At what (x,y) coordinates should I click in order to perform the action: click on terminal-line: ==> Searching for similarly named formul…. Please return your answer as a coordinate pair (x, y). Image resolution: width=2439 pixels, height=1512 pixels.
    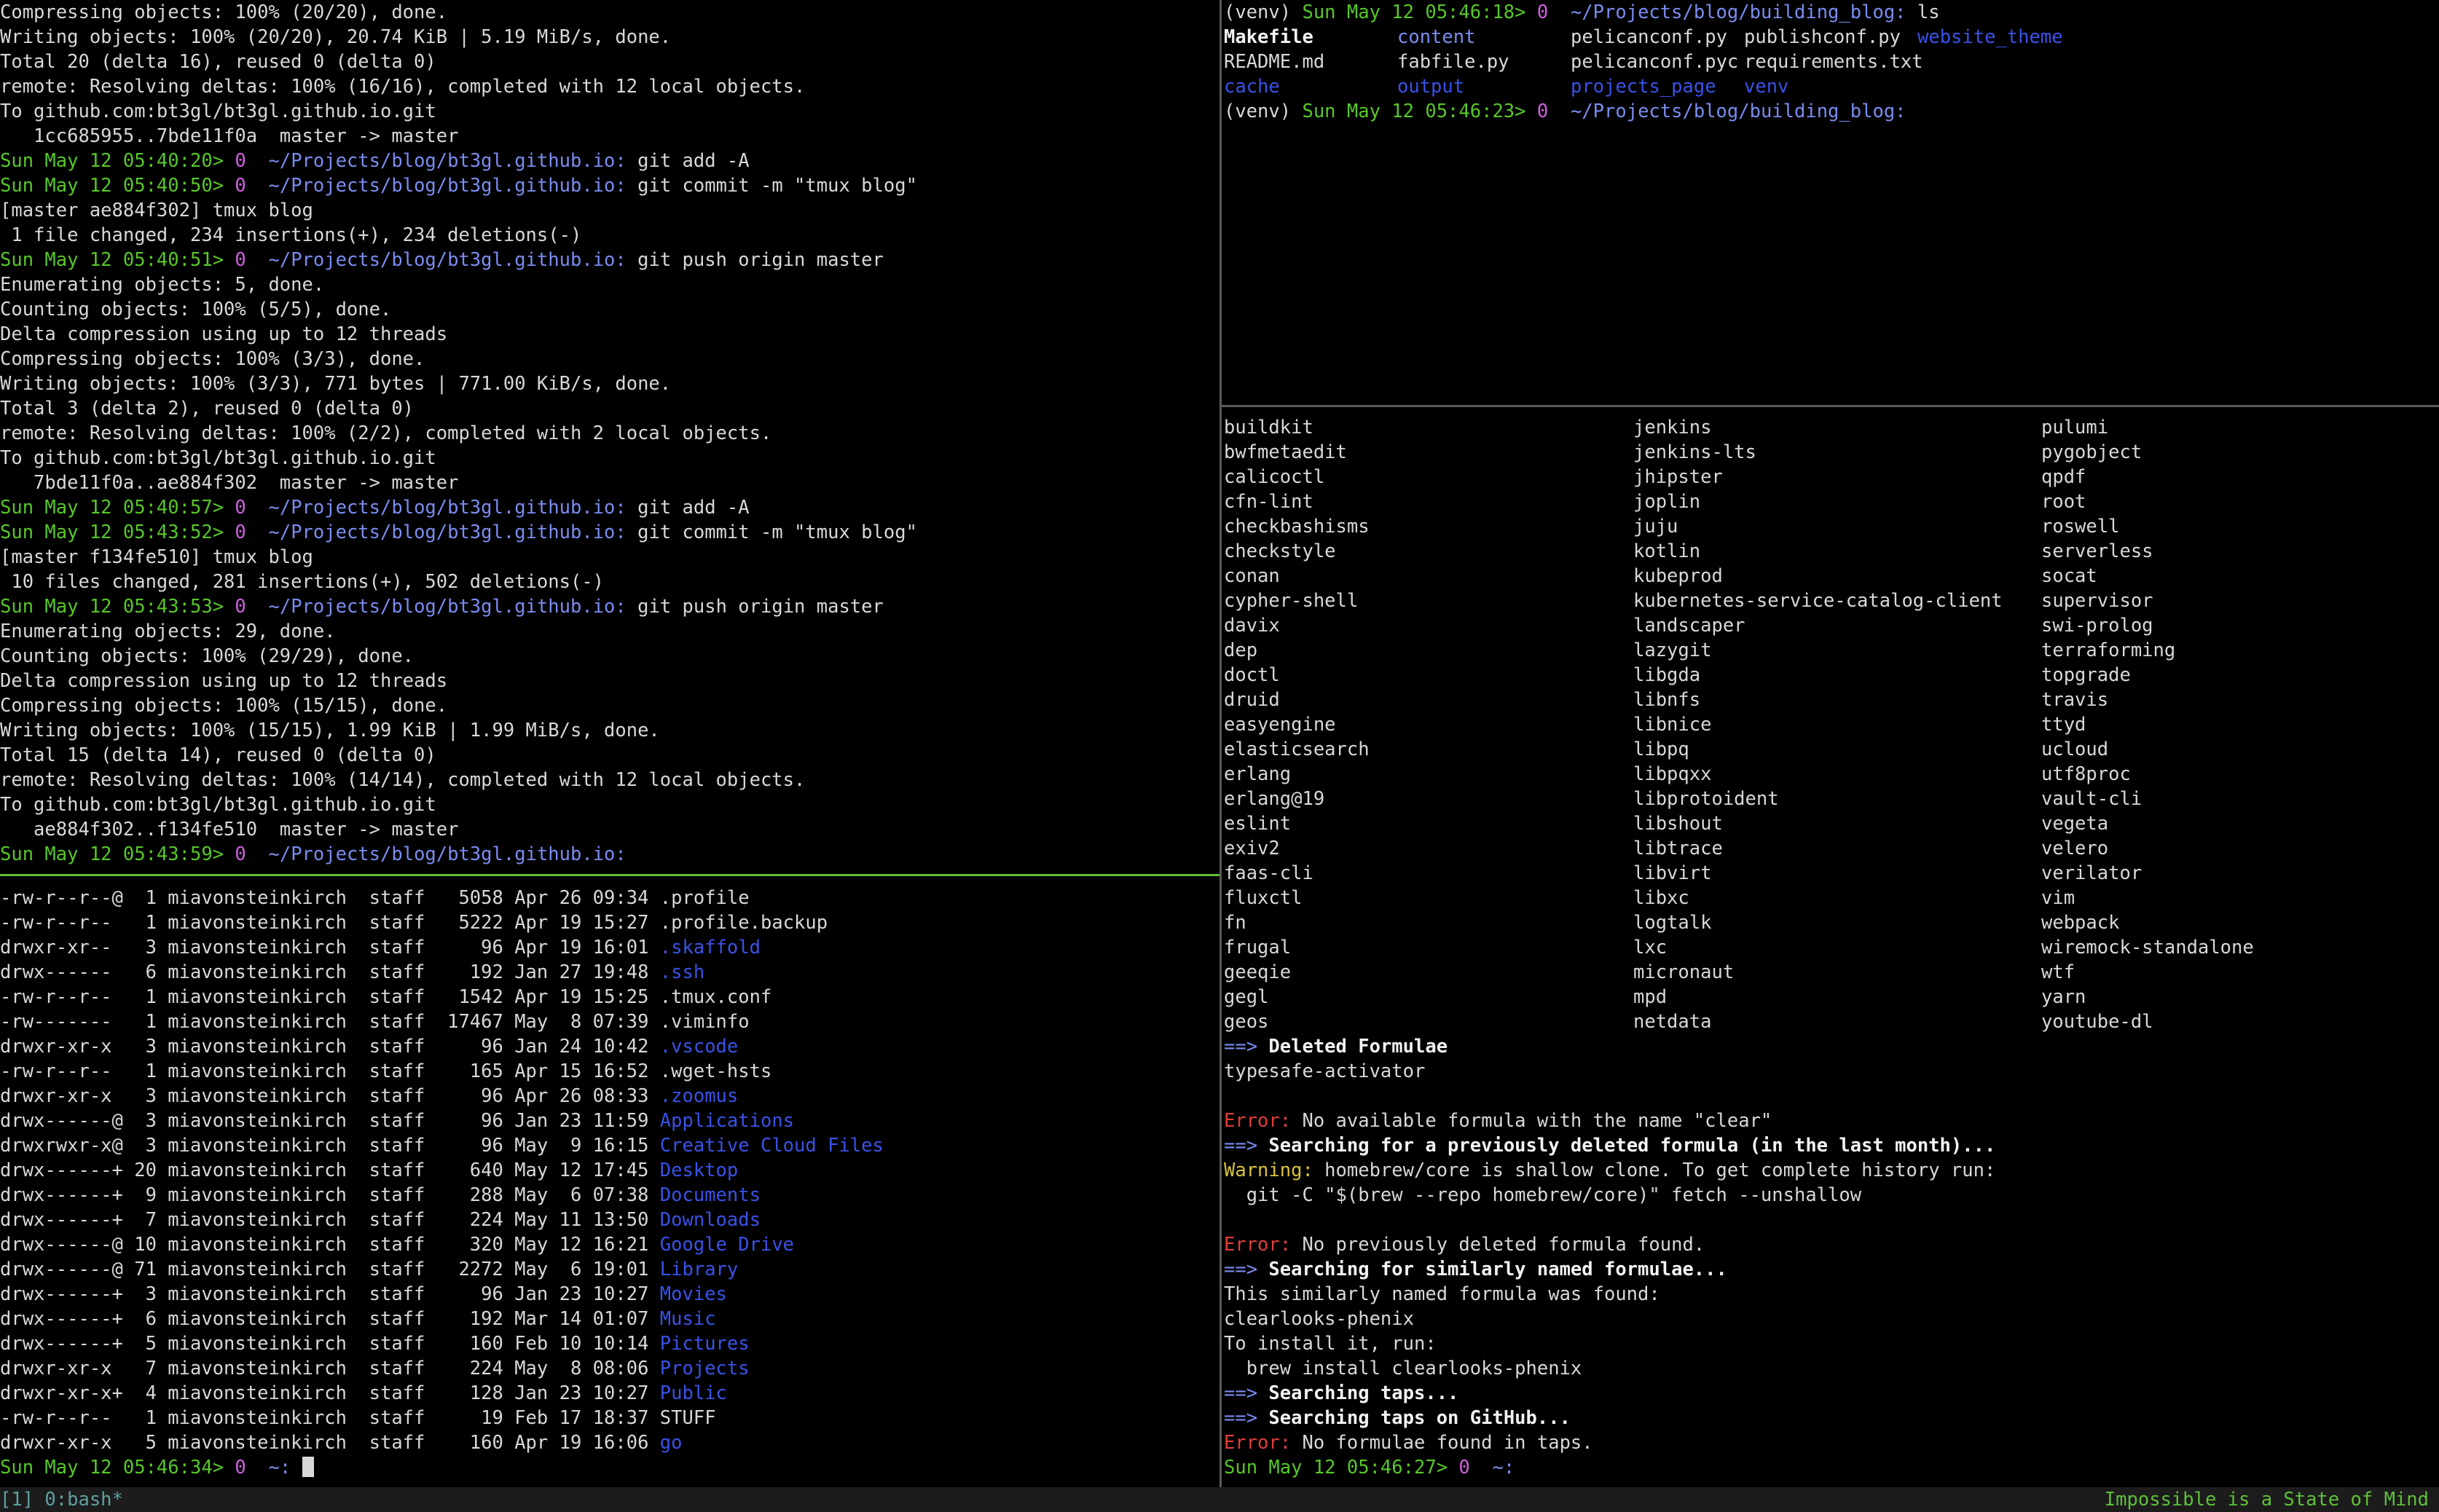
    Looking at the image, I should click on (1831, 1269).